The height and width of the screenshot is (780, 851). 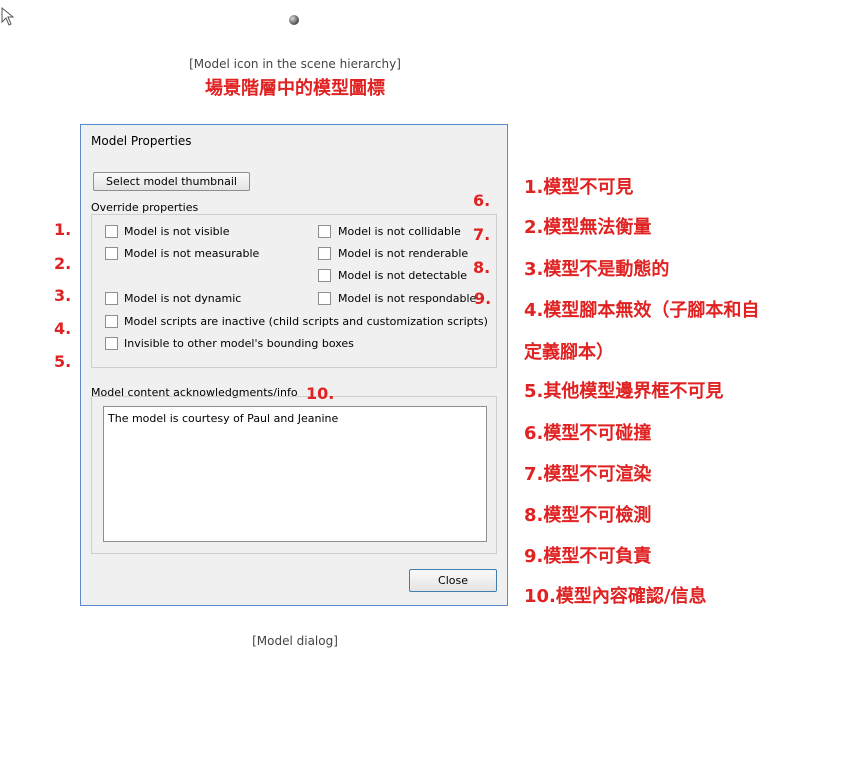 What do you see at coordinates (295, 641) in the screenshot?
I see `caption-model-dialog: [Model dialog]` at bounding box center [295, 641].